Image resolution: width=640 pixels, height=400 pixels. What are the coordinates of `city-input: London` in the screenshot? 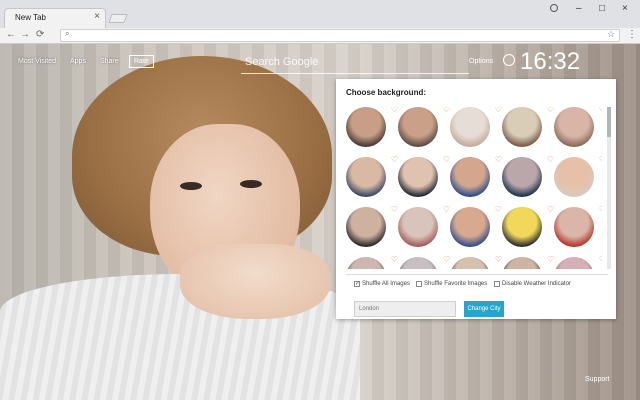 It's located at (405, 309).